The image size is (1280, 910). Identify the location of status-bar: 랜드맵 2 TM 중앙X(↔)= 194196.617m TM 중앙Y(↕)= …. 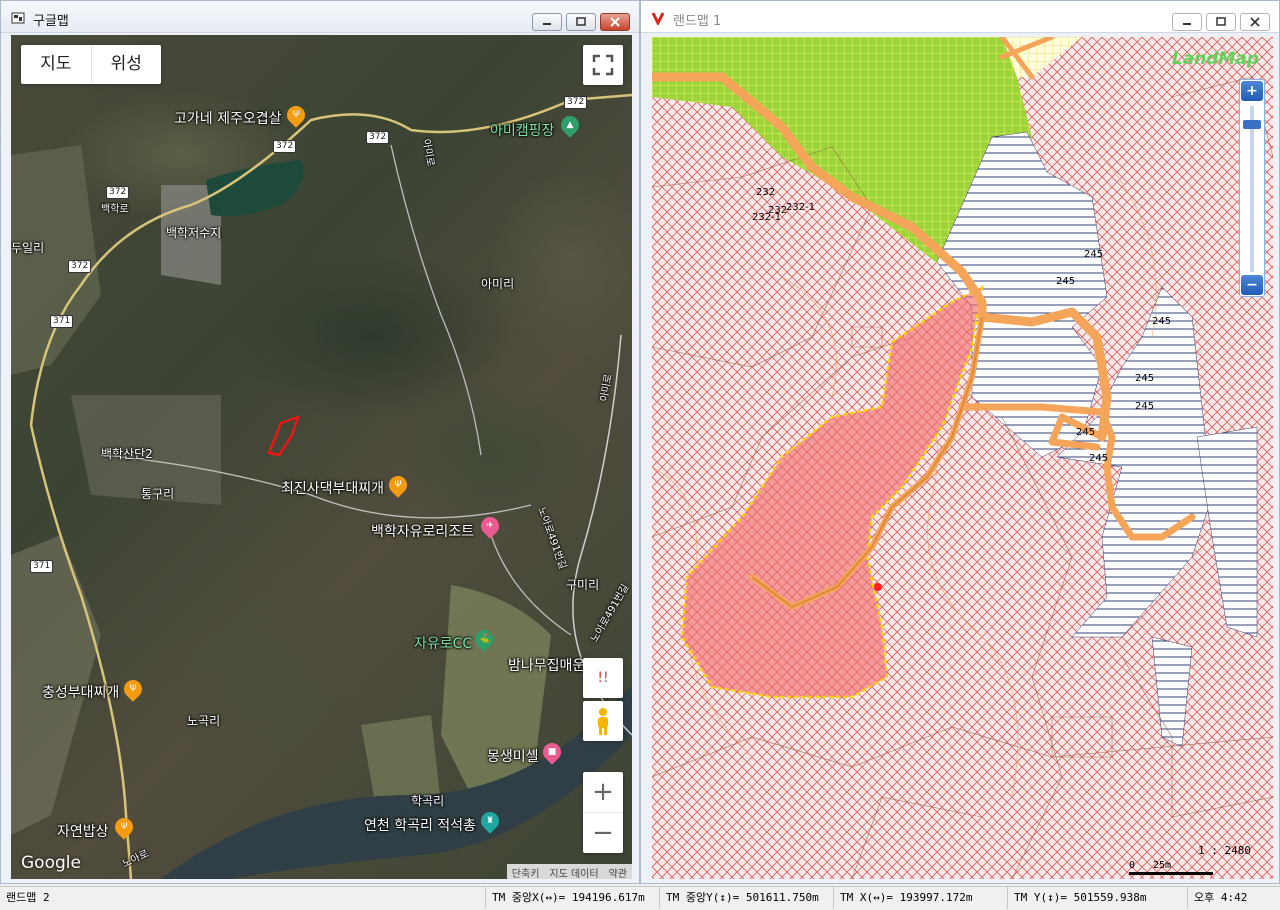
(640, 898).